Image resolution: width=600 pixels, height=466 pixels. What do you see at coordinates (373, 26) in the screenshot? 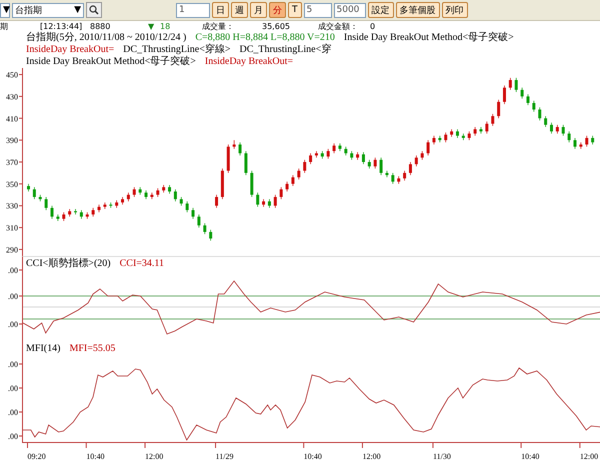
I see `amount-value: 0` at bounding box center [373, 26].